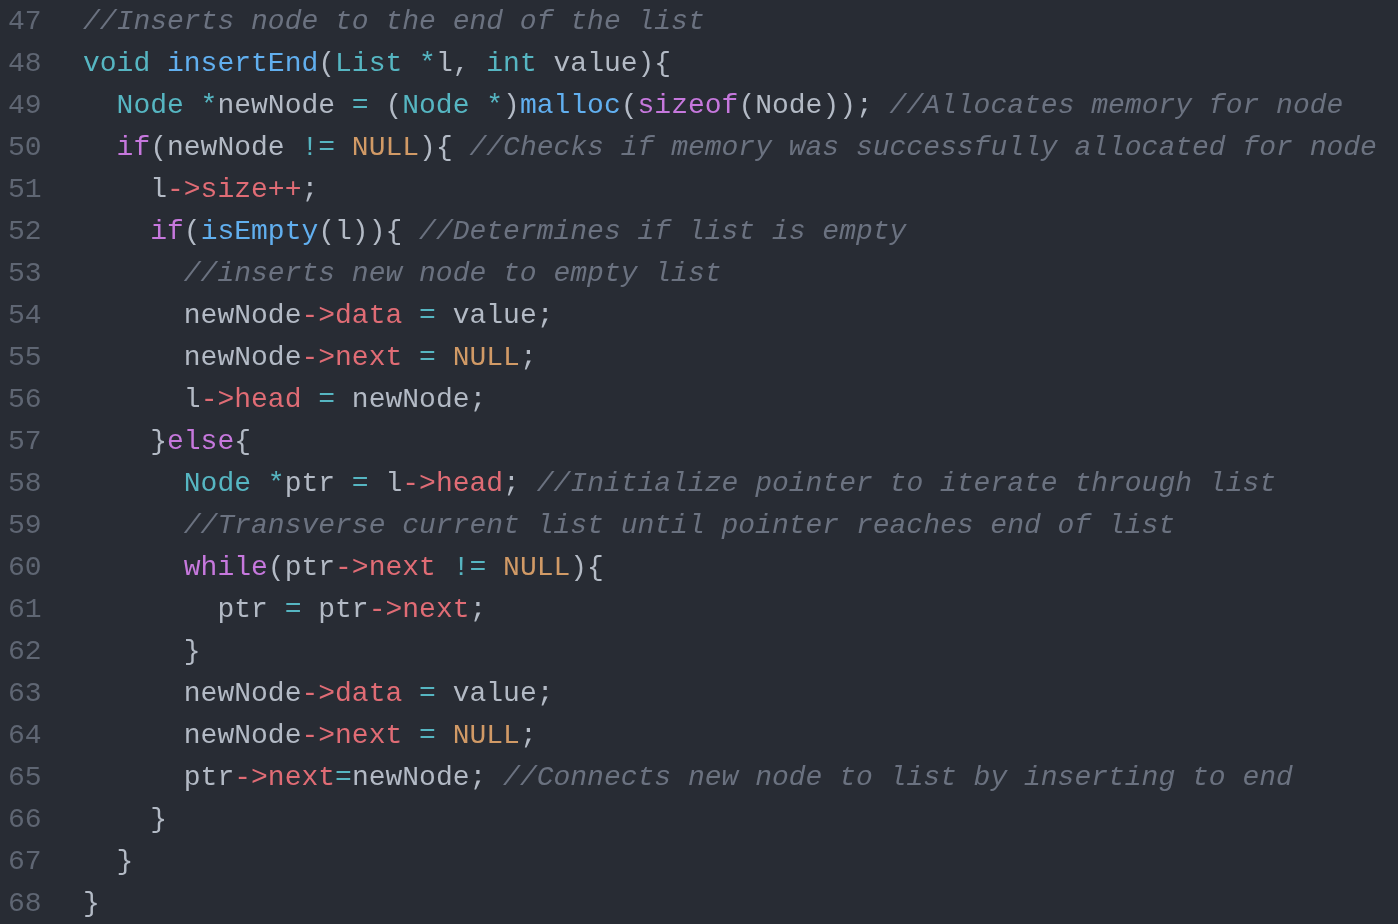 The height and width of the screenshot is (924, 1398). What do you see at coordinates (738, 777) in the screenshot?
I see `code-line: ptr->next=newNode; //Connects new node to list by inserting to end` at bounding box center [738, 777].